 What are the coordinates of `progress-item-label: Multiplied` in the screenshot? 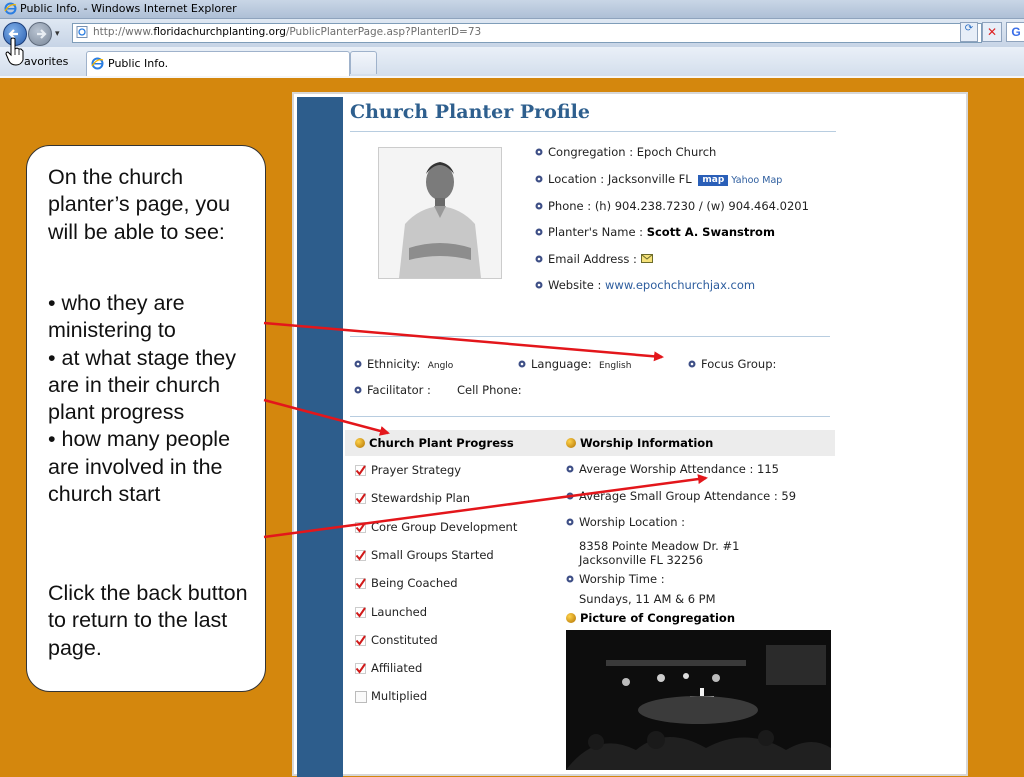 It's located at (399, 696).